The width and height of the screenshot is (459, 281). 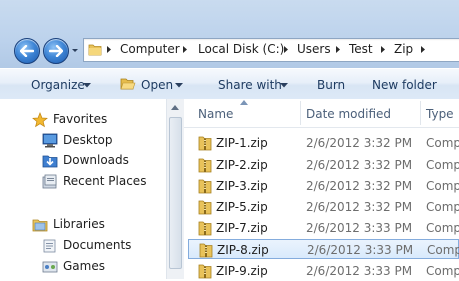 I want to click on nav-label: Documents, so click(x=97, y=245).